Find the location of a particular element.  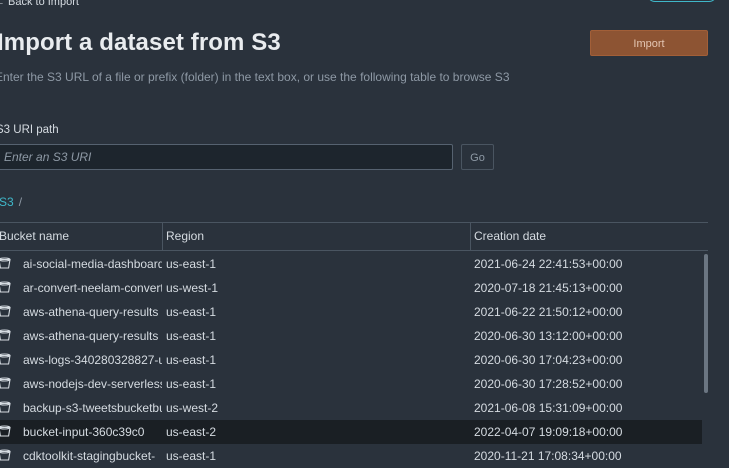

bucket-name-link: backup-s3-tweetsbucketbucket is located at coordinates (92, 408).